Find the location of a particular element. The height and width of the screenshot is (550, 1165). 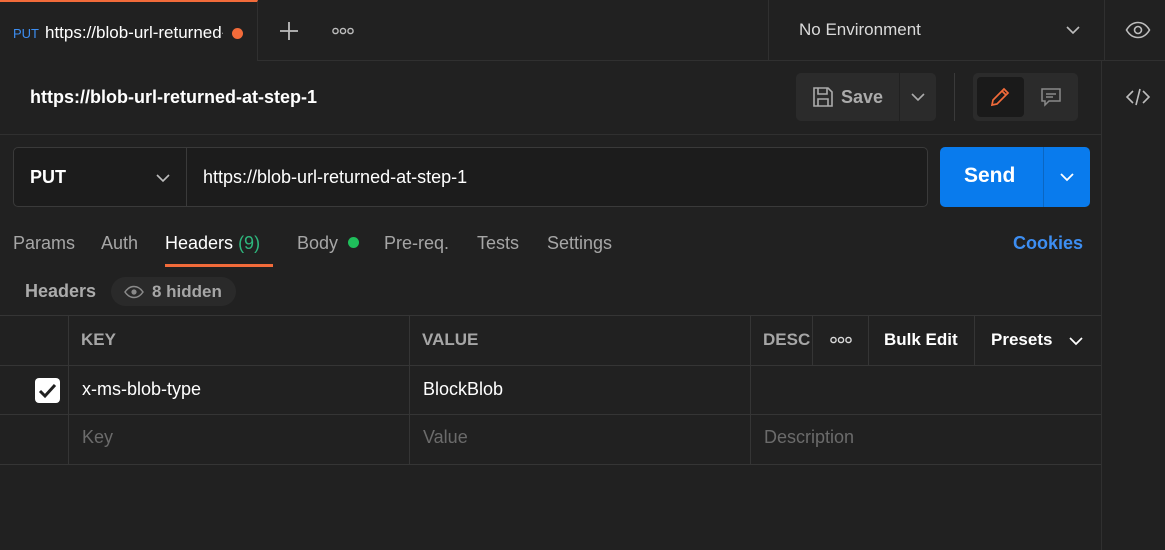

row-enabled-checkbox is located at coordinates (47, 390).